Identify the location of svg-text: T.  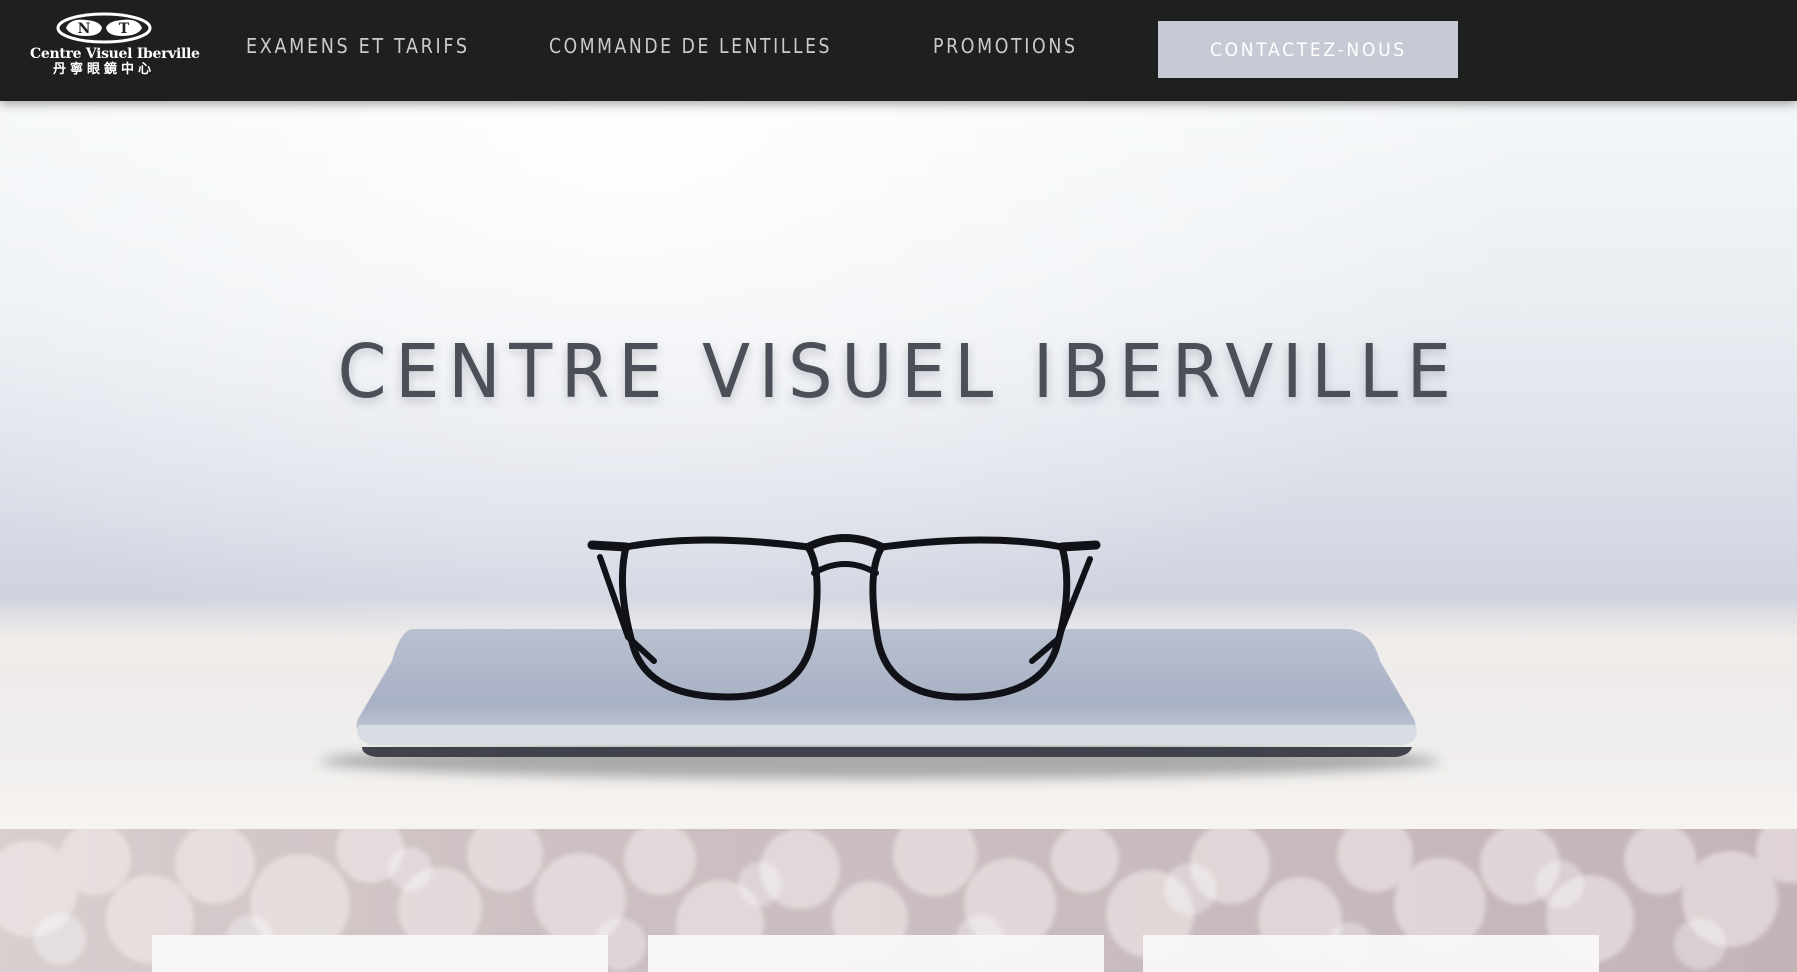
(124, 29).